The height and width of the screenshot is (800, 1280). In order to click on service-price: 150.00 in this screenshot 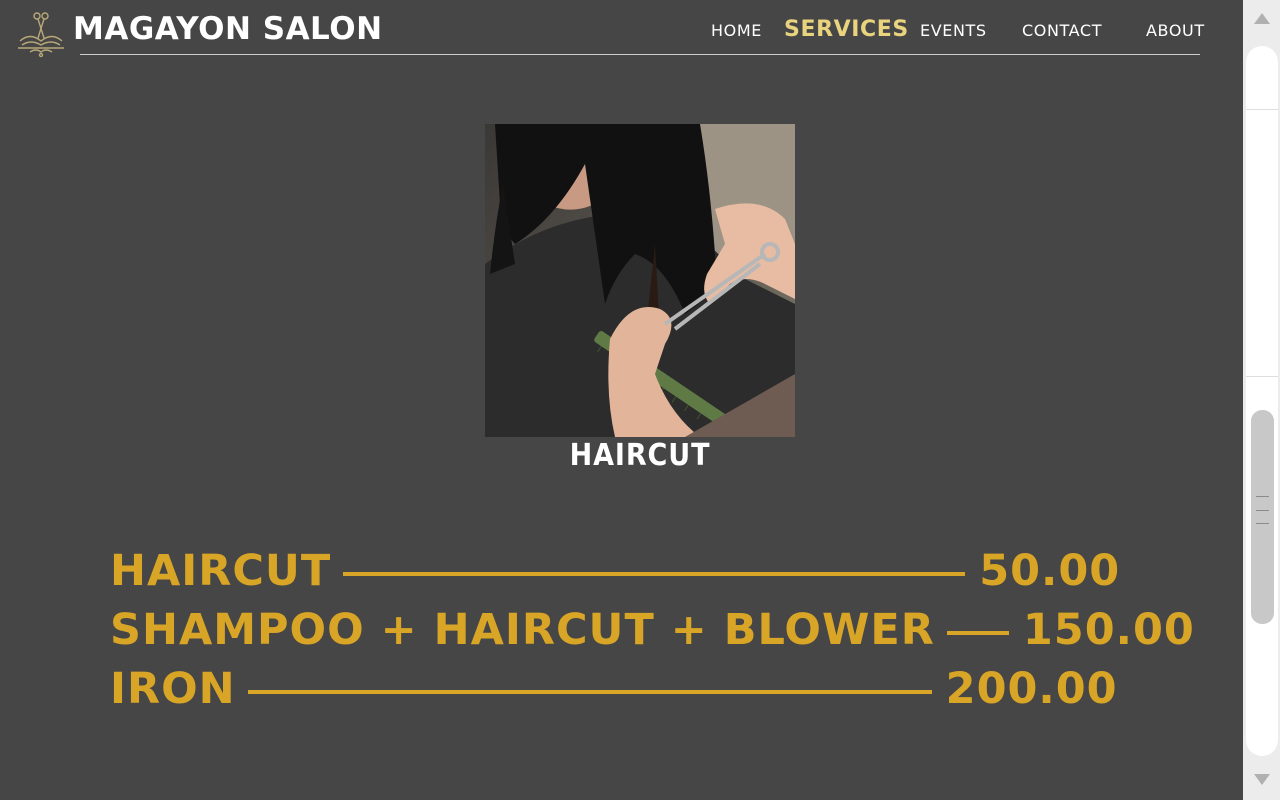, I will do `click(1108, 630)`.